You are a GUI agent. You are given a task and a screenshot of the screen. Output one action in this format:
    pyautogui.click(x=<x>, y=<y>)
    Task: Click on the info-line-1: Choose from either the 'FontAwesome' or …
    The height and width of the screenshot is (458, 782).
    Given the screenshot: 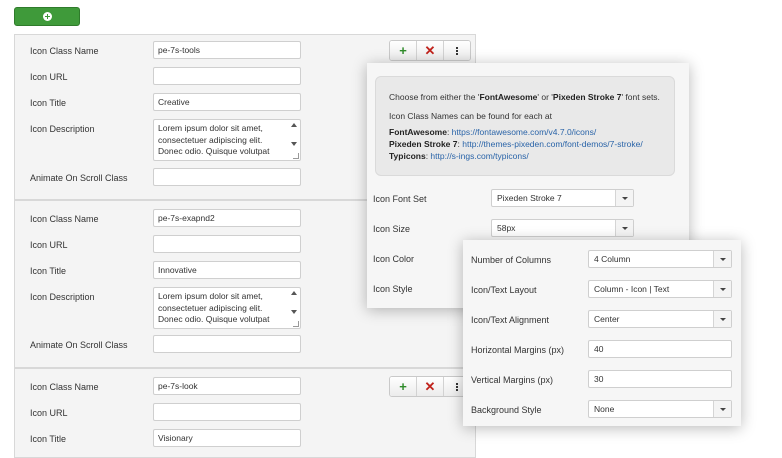 What is the action you would take?
    pyautogui.click(x=524, y=97)
    